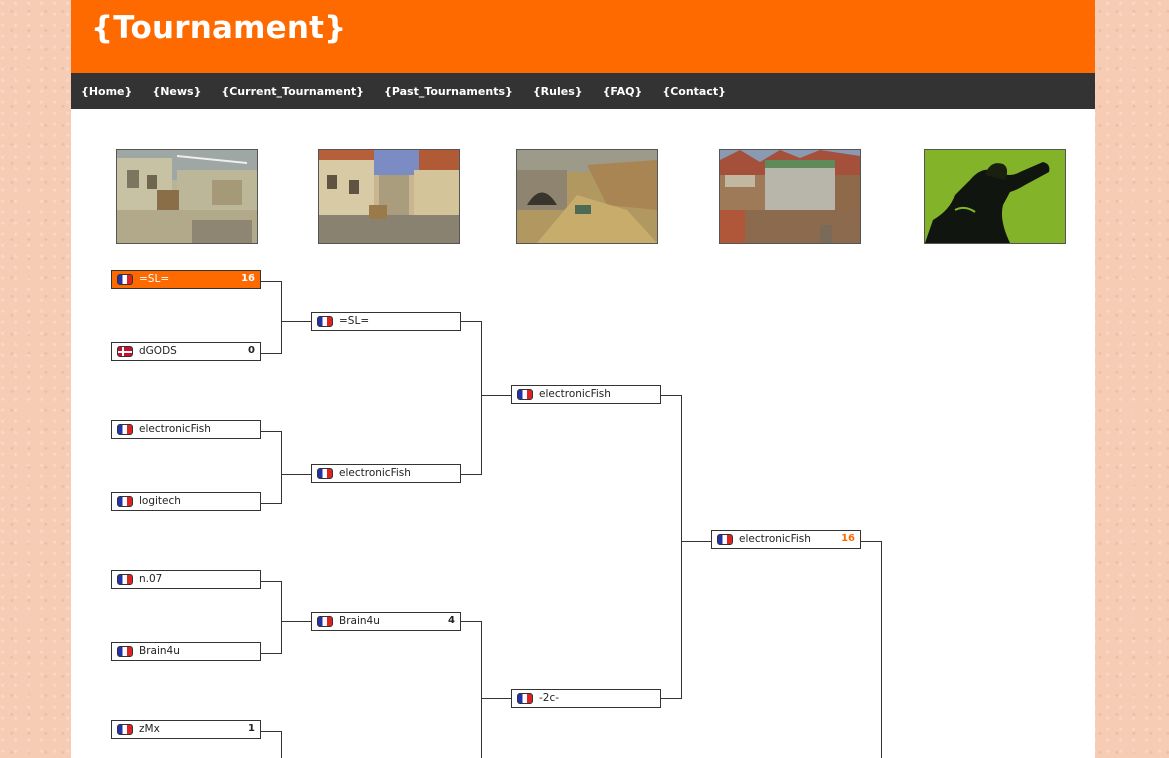  I want to click on bracket-slot: electronicFish 16, so click(786, 539).